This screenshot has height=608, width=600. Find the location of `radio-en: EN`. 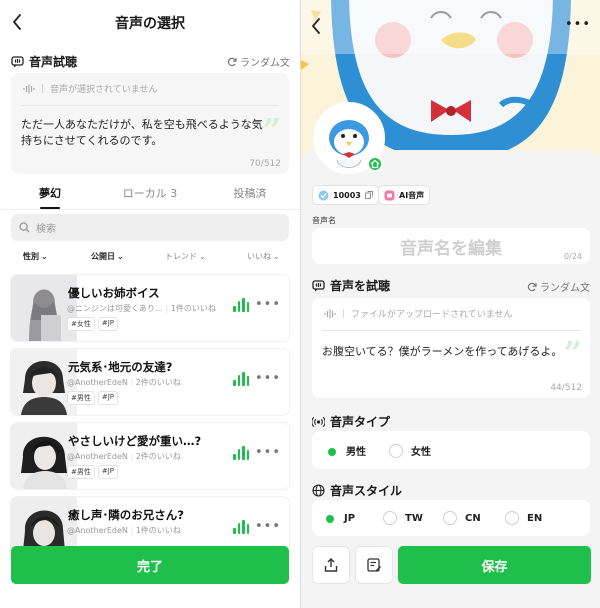

radio-en: EN is located at coordinates (523, 518).